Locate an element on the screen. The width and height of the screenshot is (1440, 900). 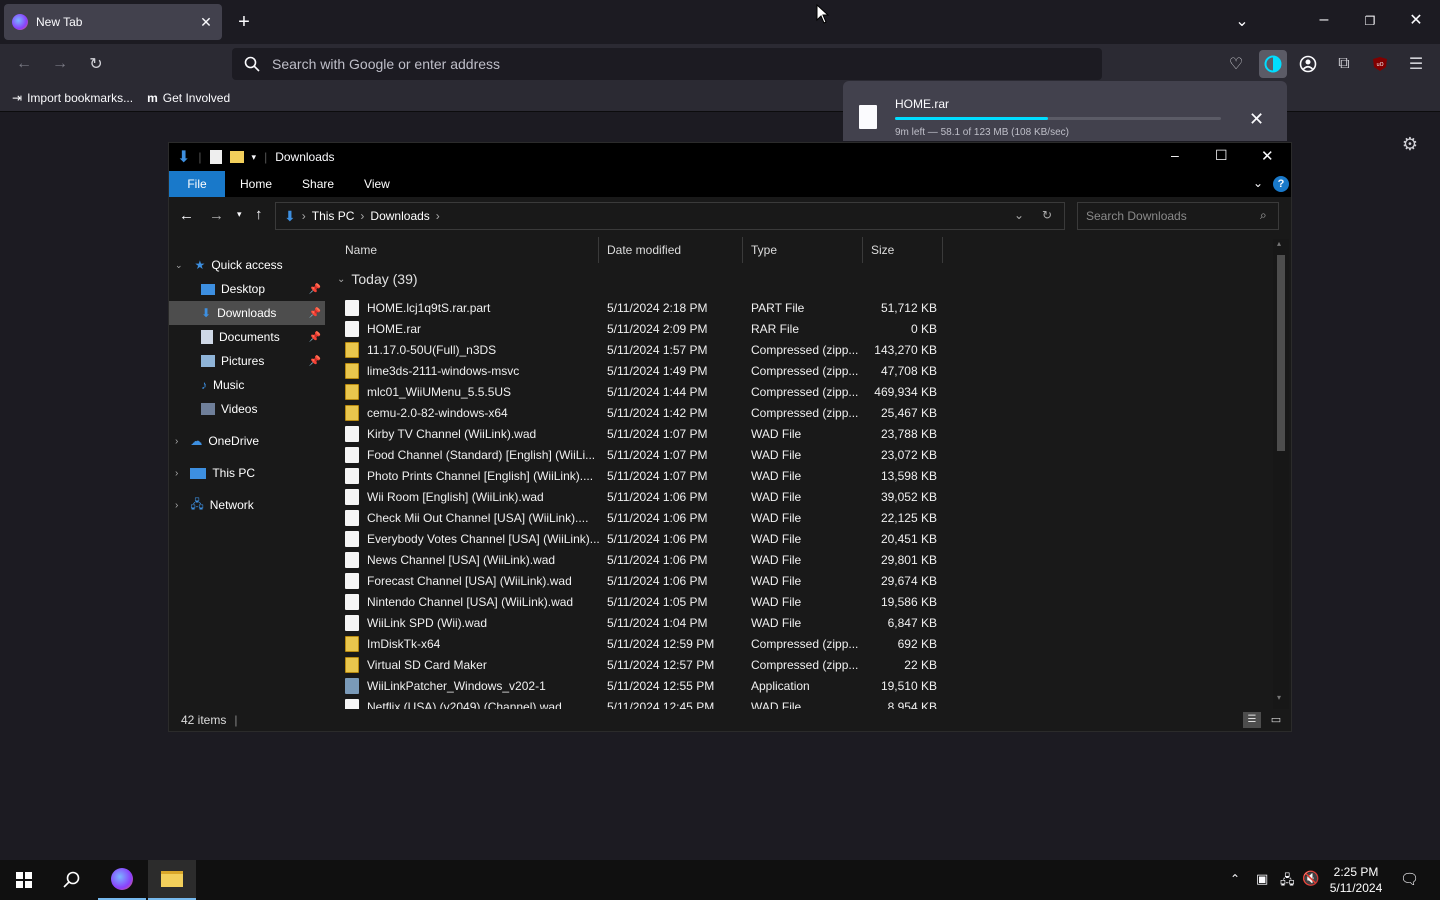
quick-access-dropdown-icon: ▾ is located at coordinates (254, 157).